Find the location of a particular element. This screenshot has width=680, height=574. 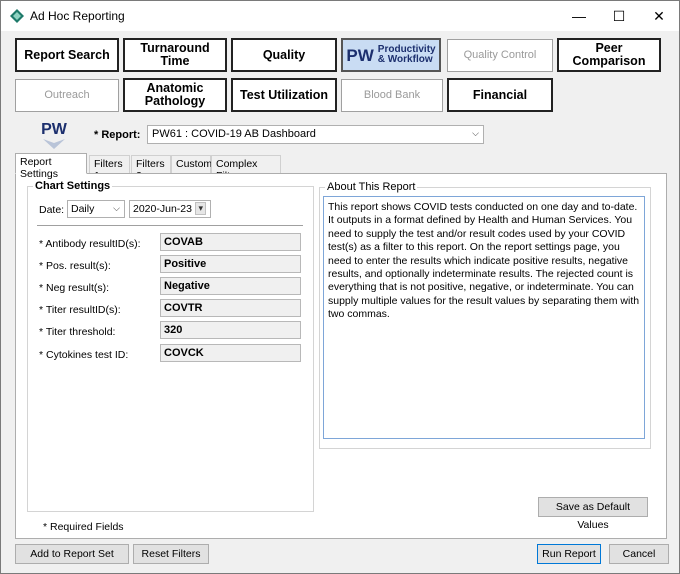

productivity-workflow-label: Productivity & Workflow is located at coordinates (407, 55).